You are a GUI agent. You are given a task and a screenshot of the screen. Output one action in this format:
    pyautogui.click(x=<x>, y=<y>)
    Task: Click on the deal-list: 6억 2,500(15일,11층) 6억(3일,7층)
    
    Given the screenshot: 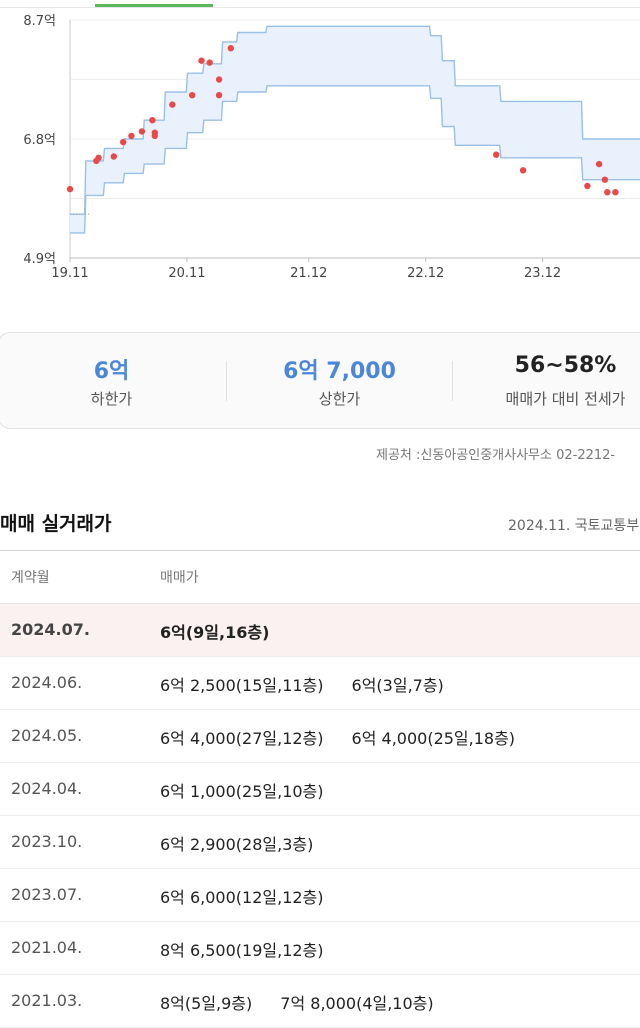 What is the action you would take?
    pyautogui.click(x=316, y=684)
    